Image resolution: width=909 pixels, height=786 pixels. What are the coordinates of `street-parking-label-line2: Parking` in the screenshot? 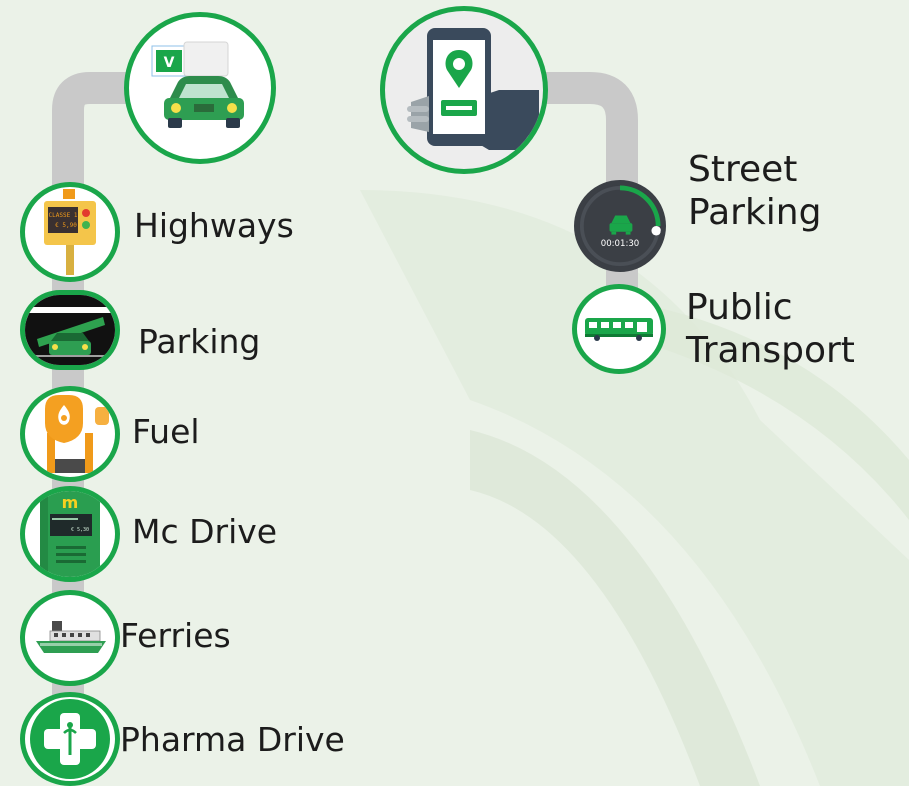 It's located at (755, 213).